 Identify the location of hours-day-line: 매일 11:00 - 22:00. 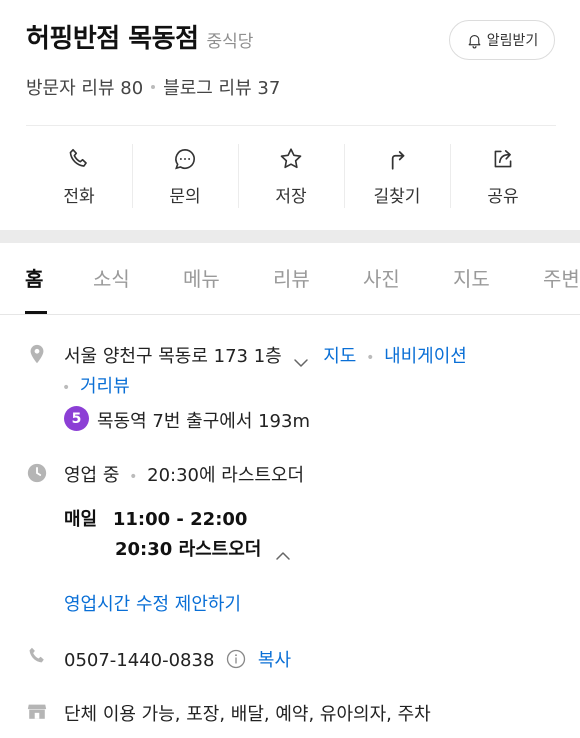
(155, 518).